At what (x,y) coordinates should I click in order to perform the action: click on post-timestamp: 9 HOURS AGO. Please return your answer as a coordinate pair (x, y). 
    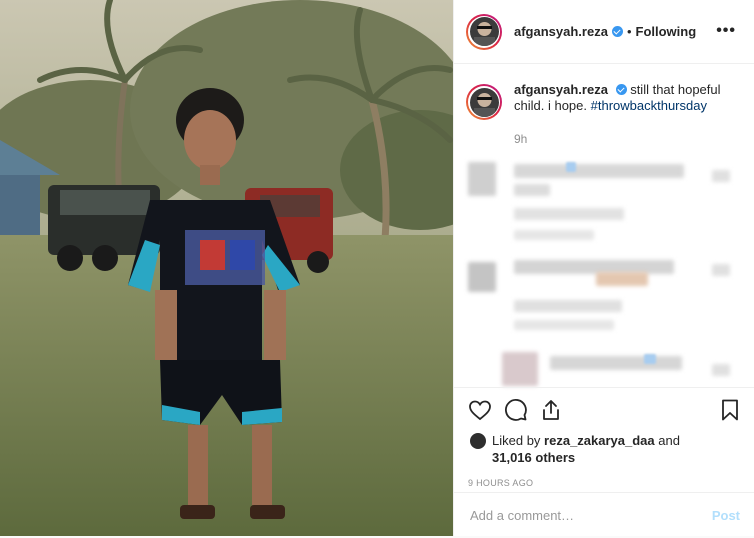
    Looking at the image, I should click on (604, 477).